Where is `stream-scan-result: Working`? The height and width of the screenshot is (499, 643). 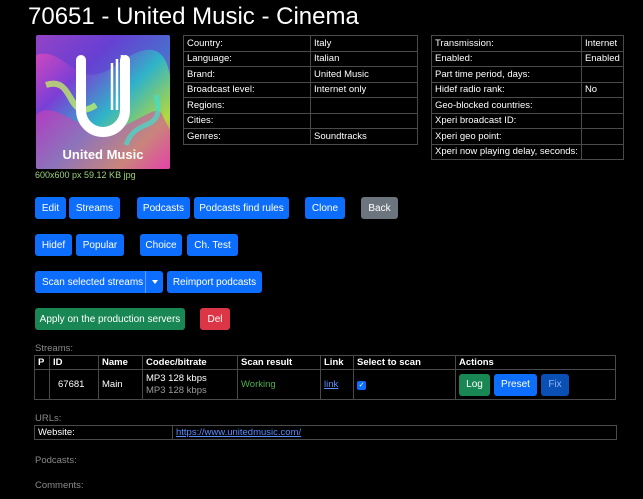 stream-scan-result: Working is located at coordinates (279, 384).